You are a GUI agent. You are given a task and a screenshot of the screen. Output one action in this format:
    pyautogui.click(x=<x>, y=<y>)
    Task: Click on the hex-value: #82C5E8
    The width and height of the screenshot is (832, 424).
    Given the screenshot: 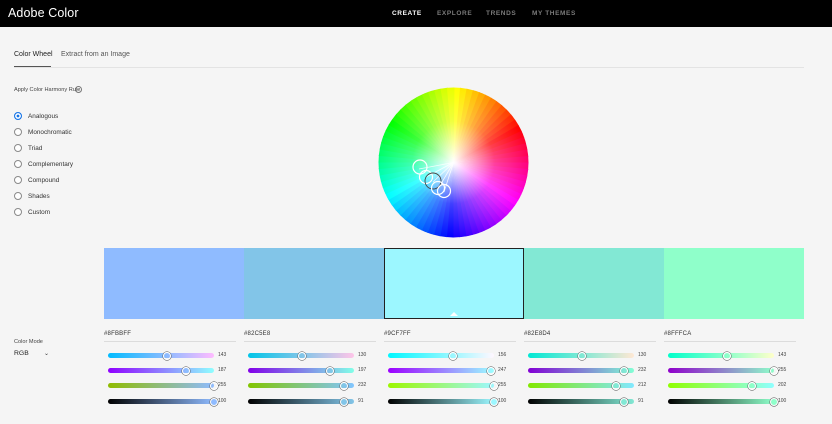 What is the action you would take?
    pyautogui.click(x=257, y=334)
    